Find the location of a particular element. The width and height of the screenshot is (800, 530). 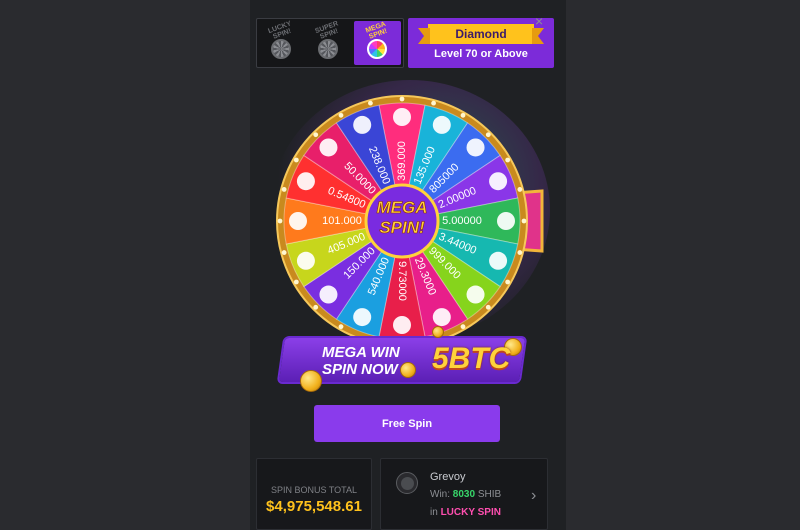

cardano-icon is located at coordinates (441, 124).